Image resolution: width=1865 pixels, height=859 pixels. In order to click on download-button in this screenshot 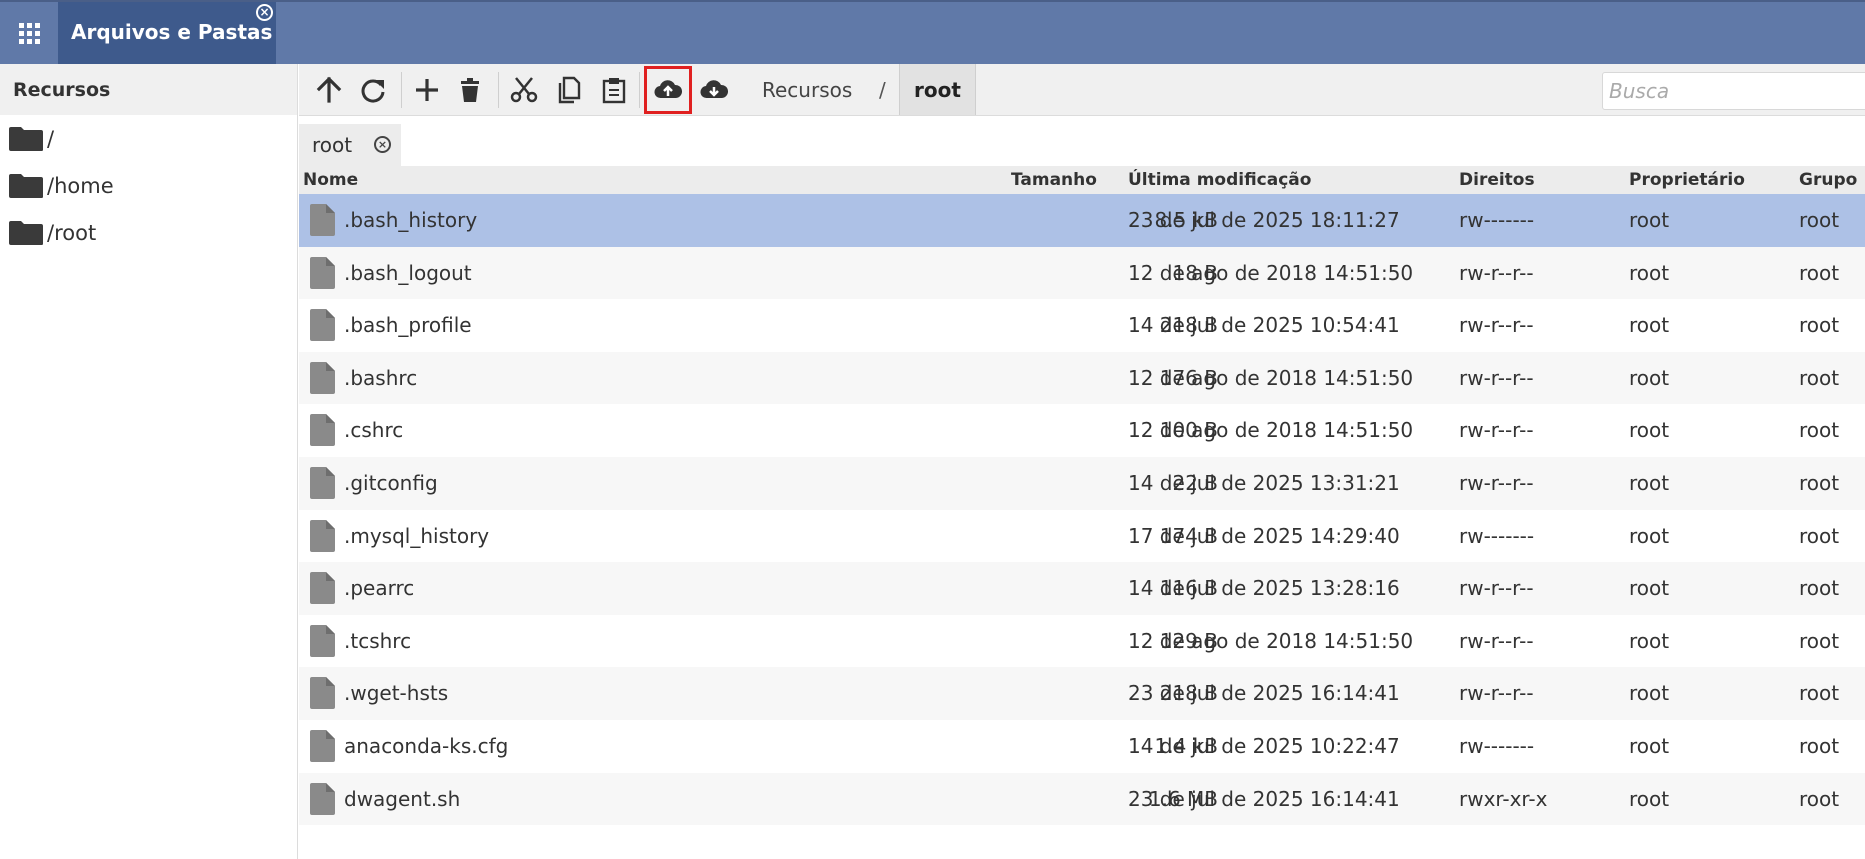, I will do `click(714, 90)`.